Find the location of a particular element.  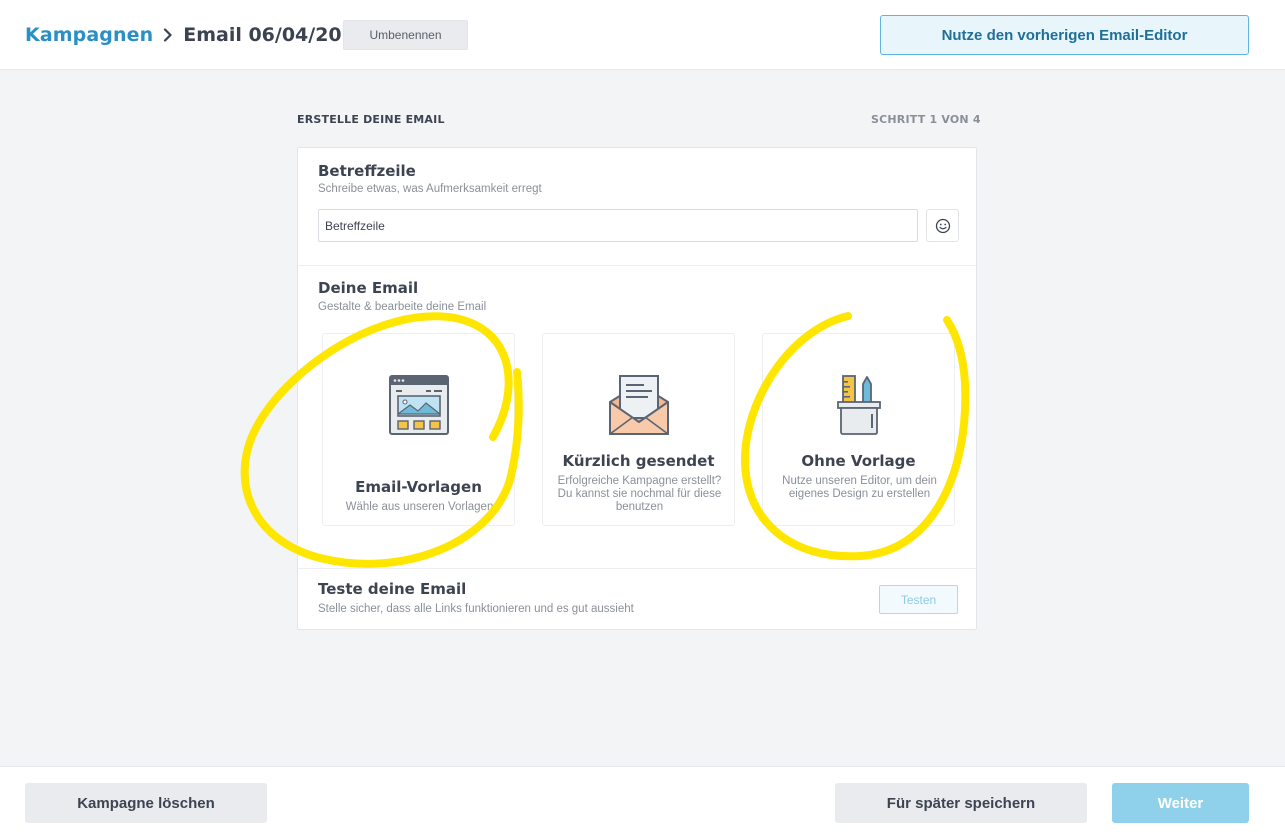

option-description: Wähle aus unseren Vorlagen is located at coordinates (419, 507).